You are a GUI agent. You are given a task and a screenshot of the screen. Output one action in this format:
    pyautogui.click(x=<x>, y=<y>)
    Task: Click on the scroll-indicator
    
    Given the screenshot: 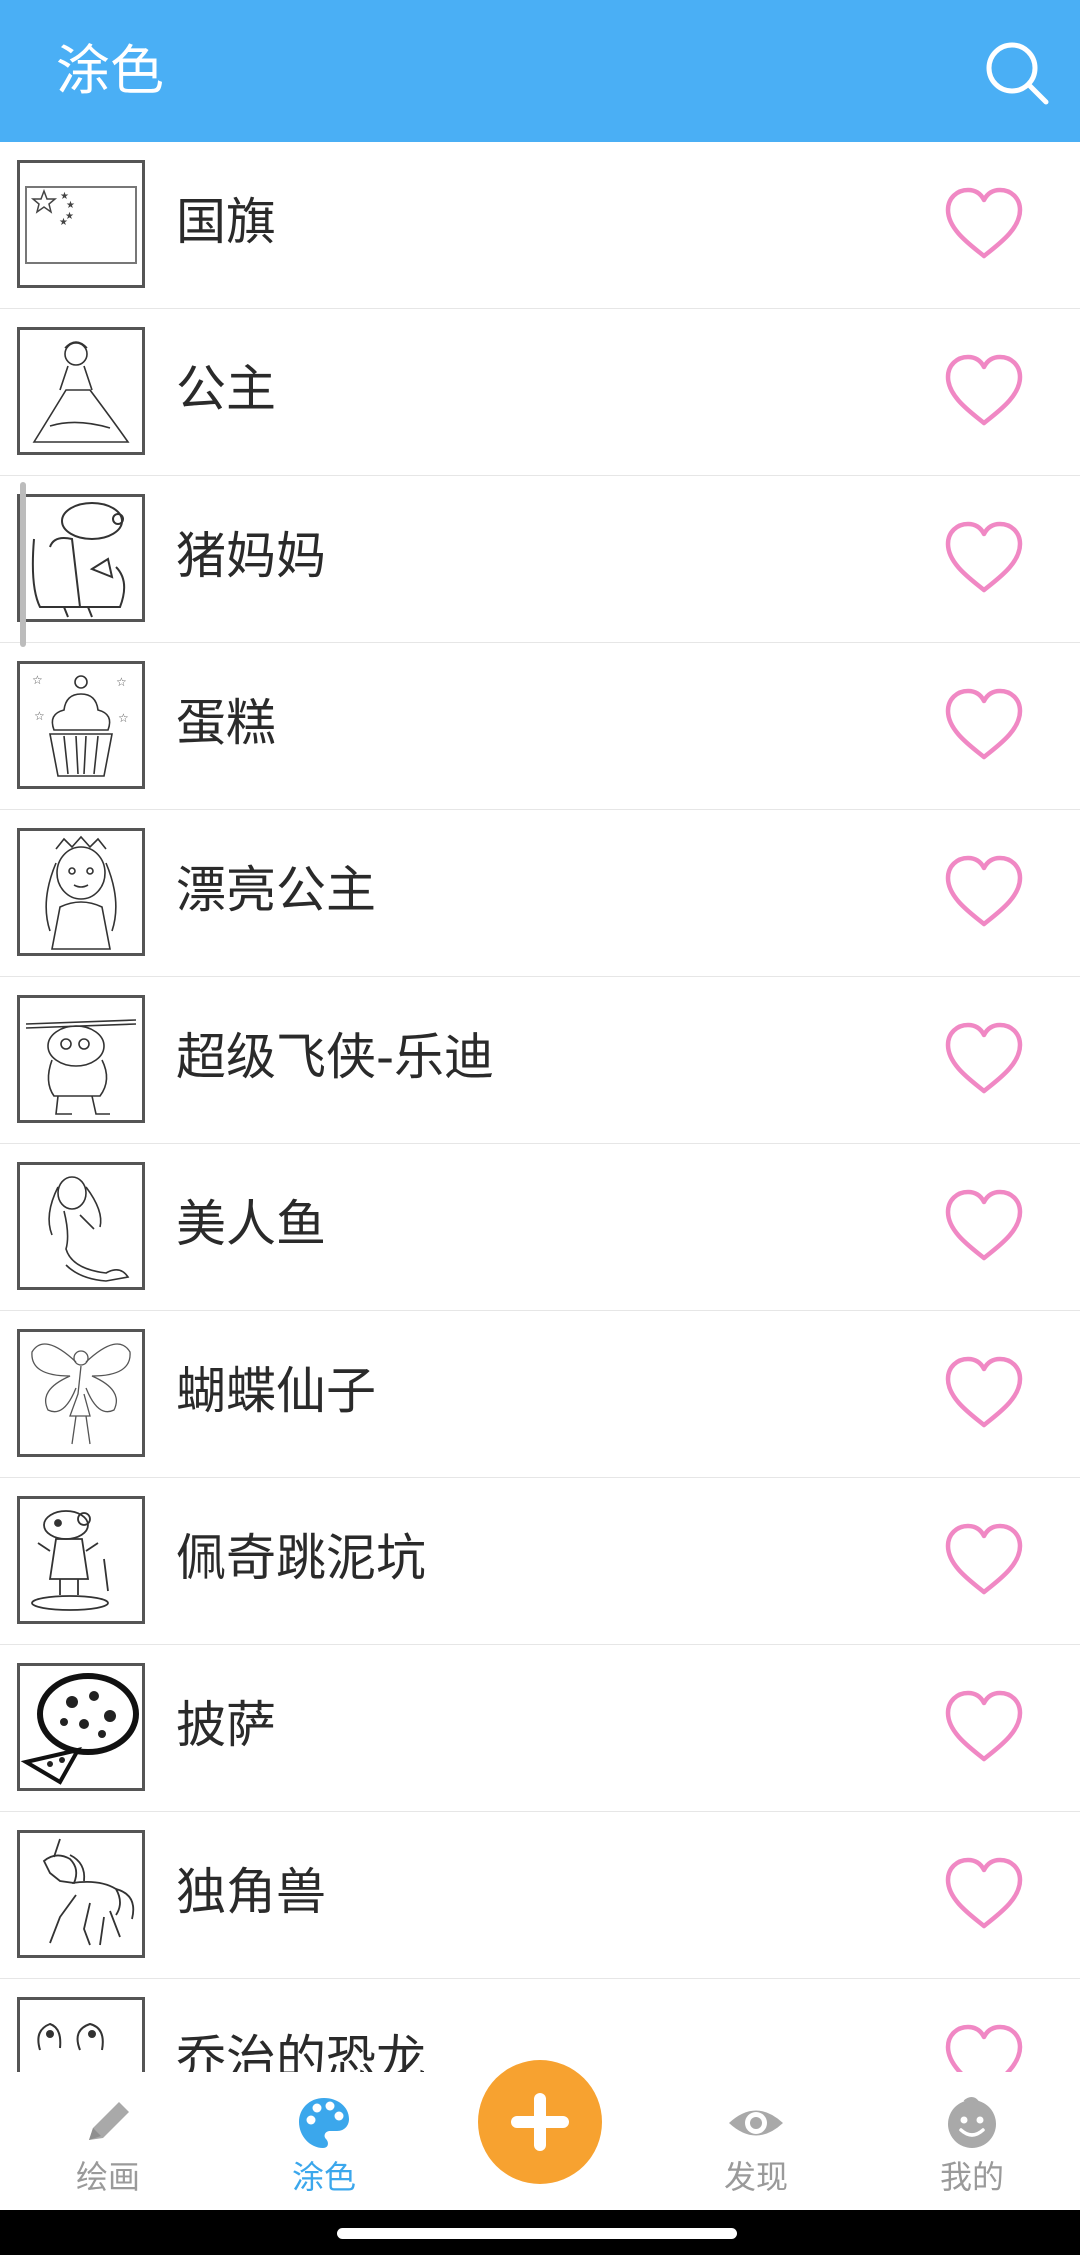 What is the action you would take?
    pyautogui.click(x=23, y=564)
    